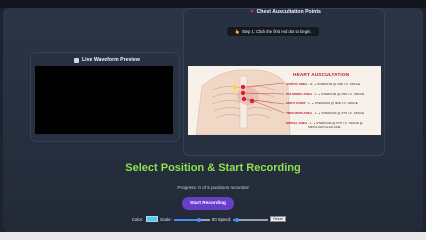 The height and width of the screenshot is (240, 426). What do you see at coordinates (104, 100) in the screenshot?
I see `waveform-canvas` at bounding box center [104, 100].